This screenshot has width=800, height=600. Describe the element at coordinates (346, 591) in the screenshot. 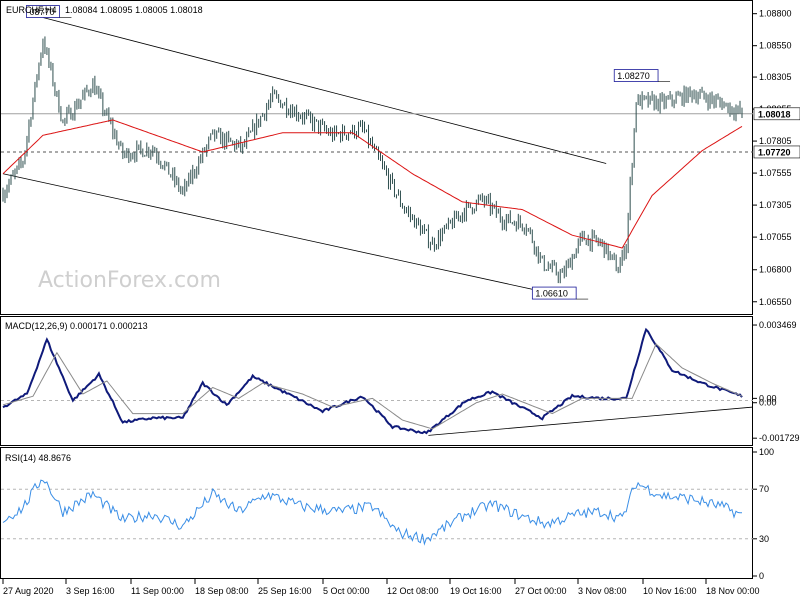

I see `time-axis-label: 5 Oct 00:00` at that location.